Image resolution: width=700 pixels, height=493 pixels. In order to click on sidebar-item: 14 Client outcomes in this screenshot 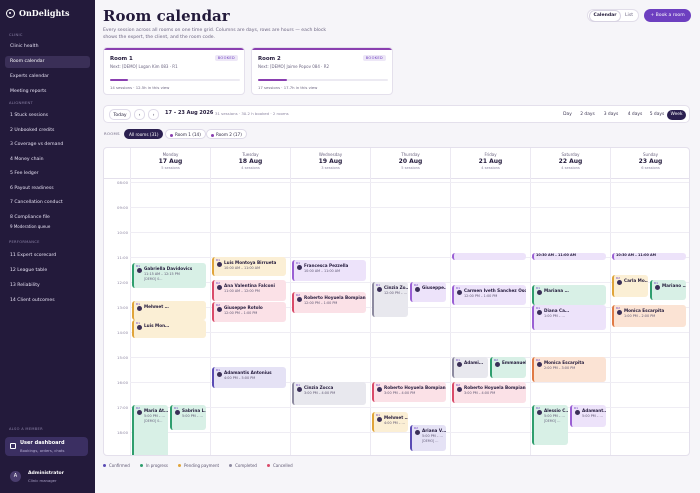, I will do `click(47, 301)`.